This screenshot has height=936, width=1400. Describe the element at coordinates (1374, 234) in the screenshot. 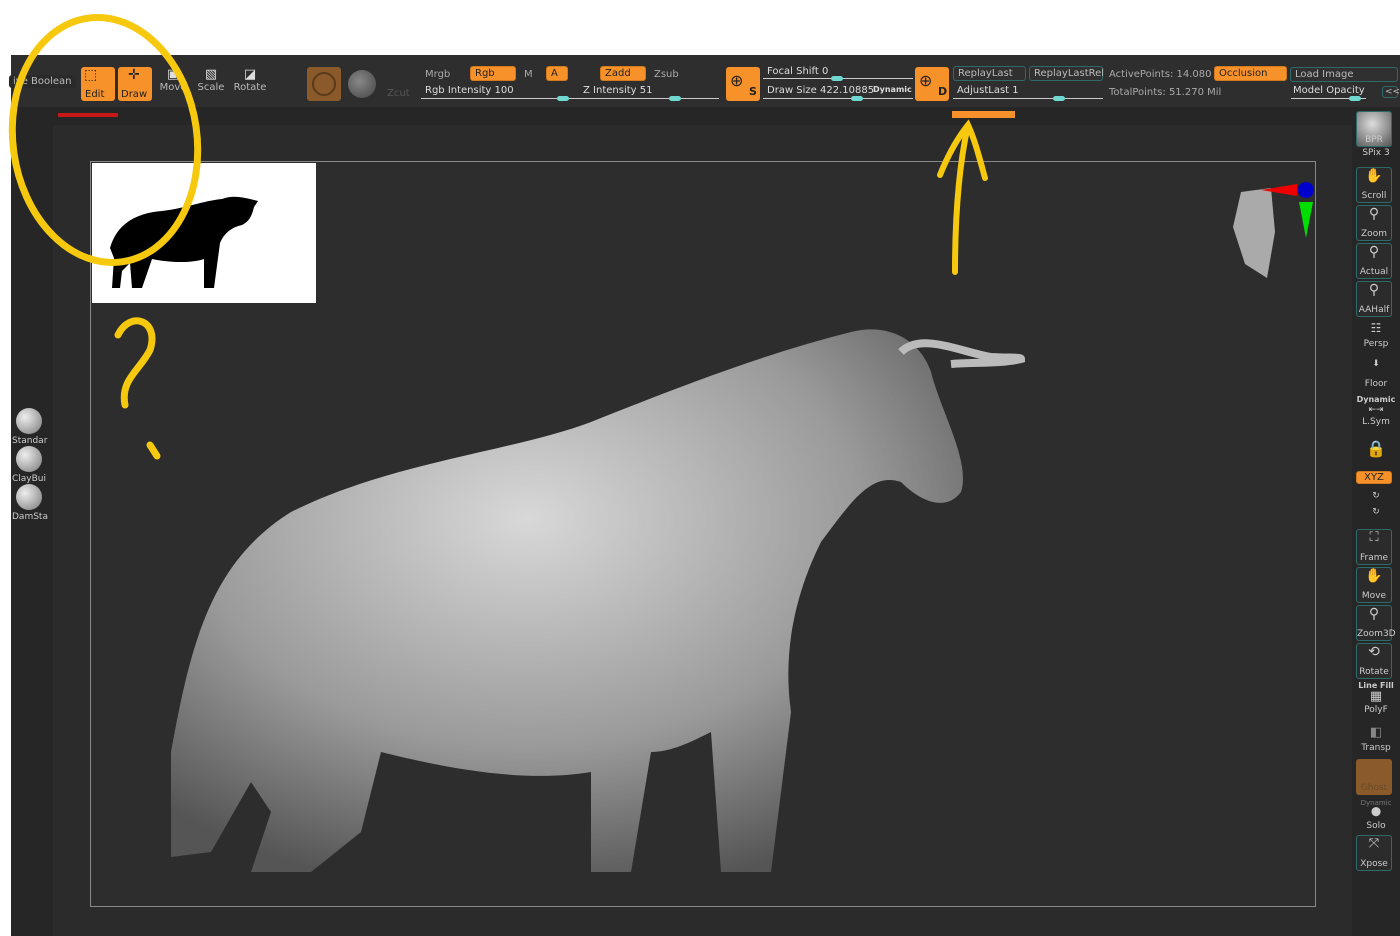

I see `label: Zoom` at that location.